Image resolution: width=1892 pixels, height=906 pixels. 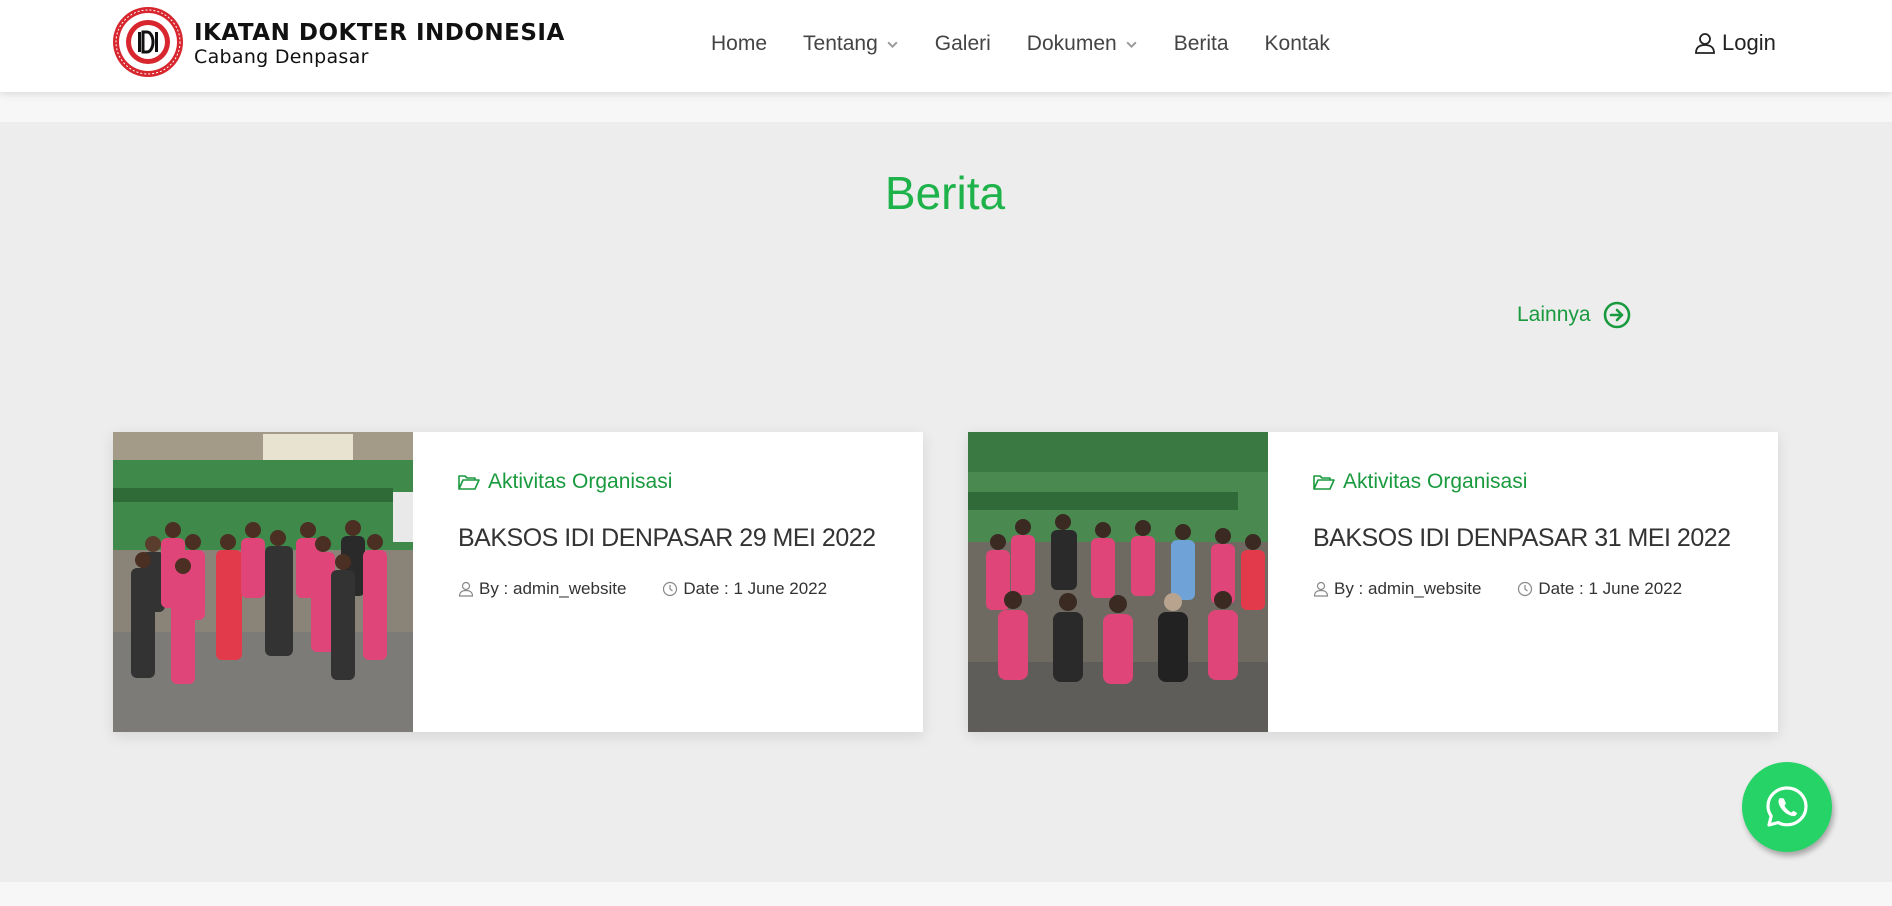 What do you see at coordinates (1522, 538) in the screenshot?
I see `post-title: BAKSOS IDI DENPASAR 31 MEI 2022` at bounding box center [1522, 538].